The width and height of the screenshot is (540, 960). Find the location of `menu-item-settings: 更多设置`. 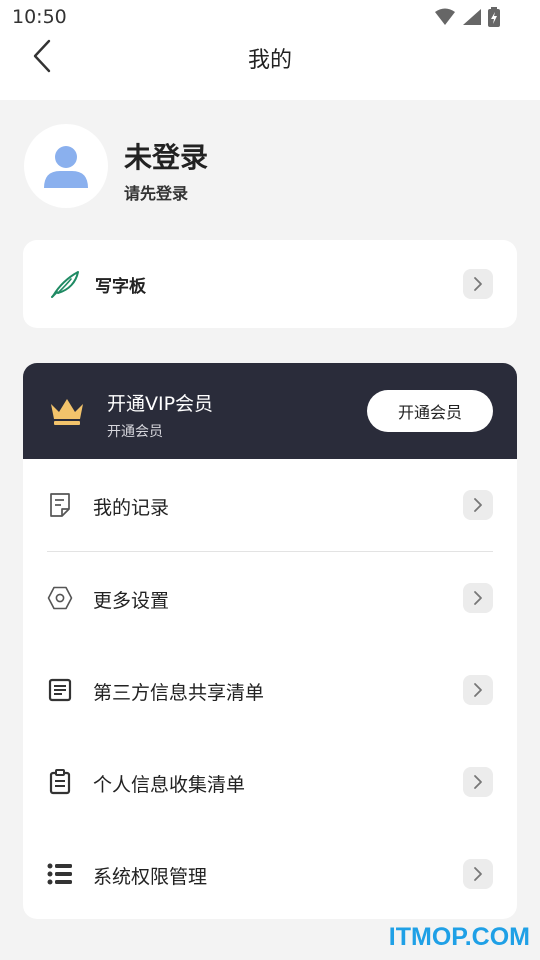

menu-item-settings: 更多设置 is located at coordinates (270, 598).